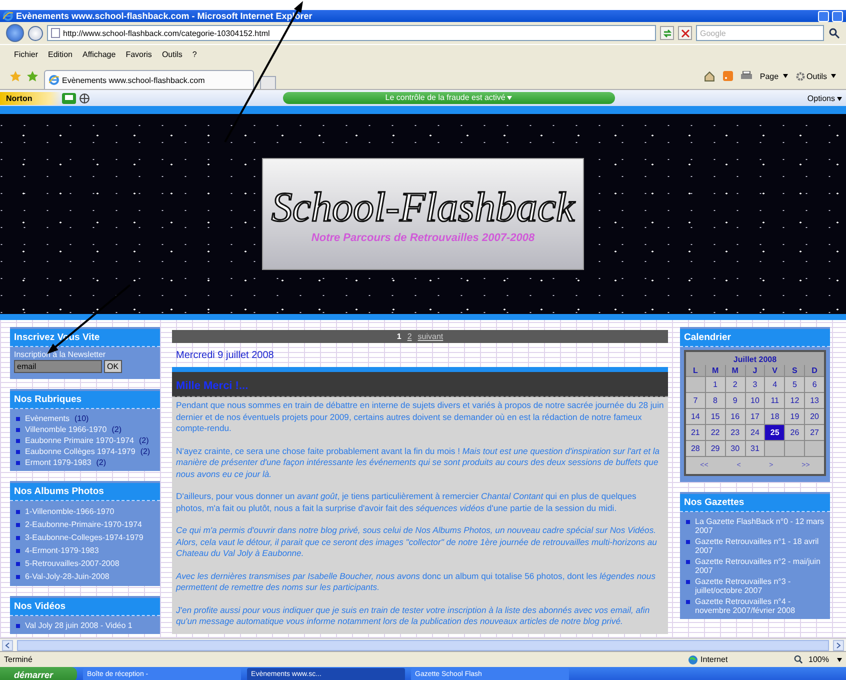  What do you see at coordinates (816, 76) in the screenshot?
I see `tools-menu: Outils` at bounding box center [816, 76].